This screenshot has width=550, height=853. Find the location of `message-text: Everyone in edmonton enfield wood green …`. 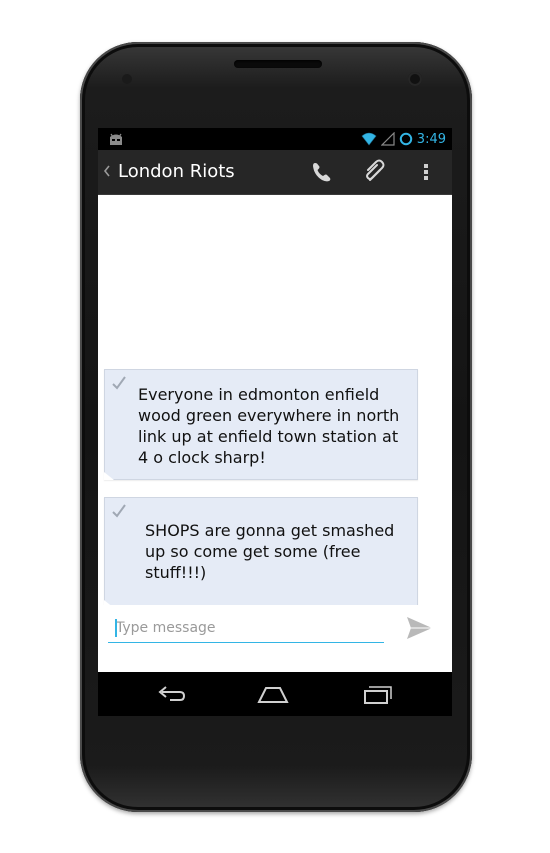

message-text: Everyone in edmonton enfield wood green … is located at coordinates (269, 426).